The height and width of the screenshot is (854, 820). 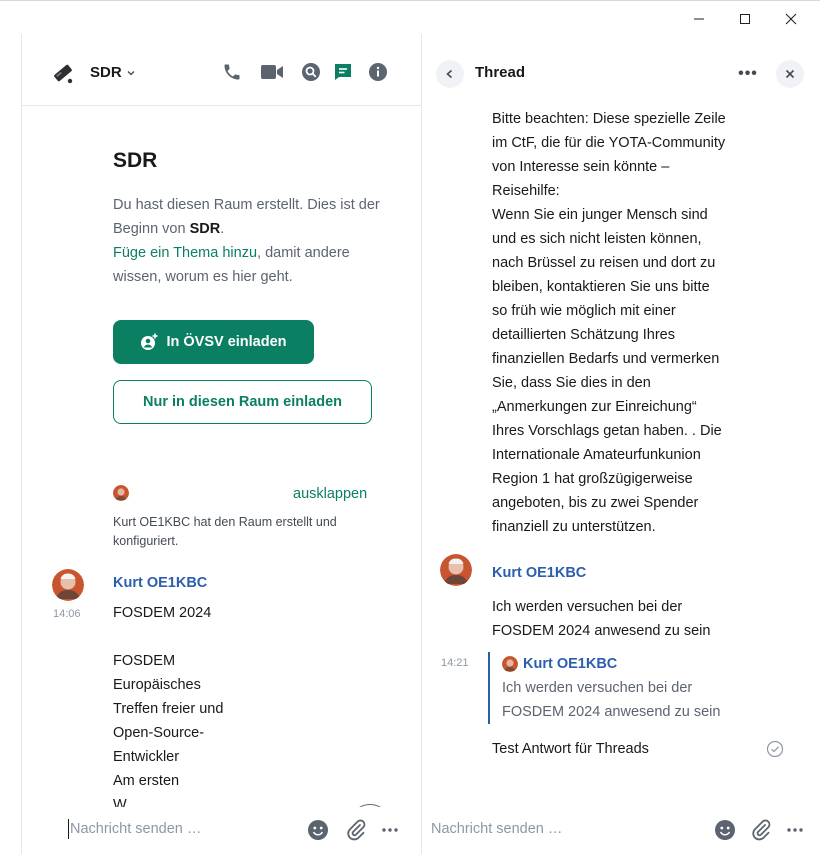 What do you see at coordinates (146, 781) in the screenshot?
I see `message-line: Am ersten` at bounding box center [146, 781].